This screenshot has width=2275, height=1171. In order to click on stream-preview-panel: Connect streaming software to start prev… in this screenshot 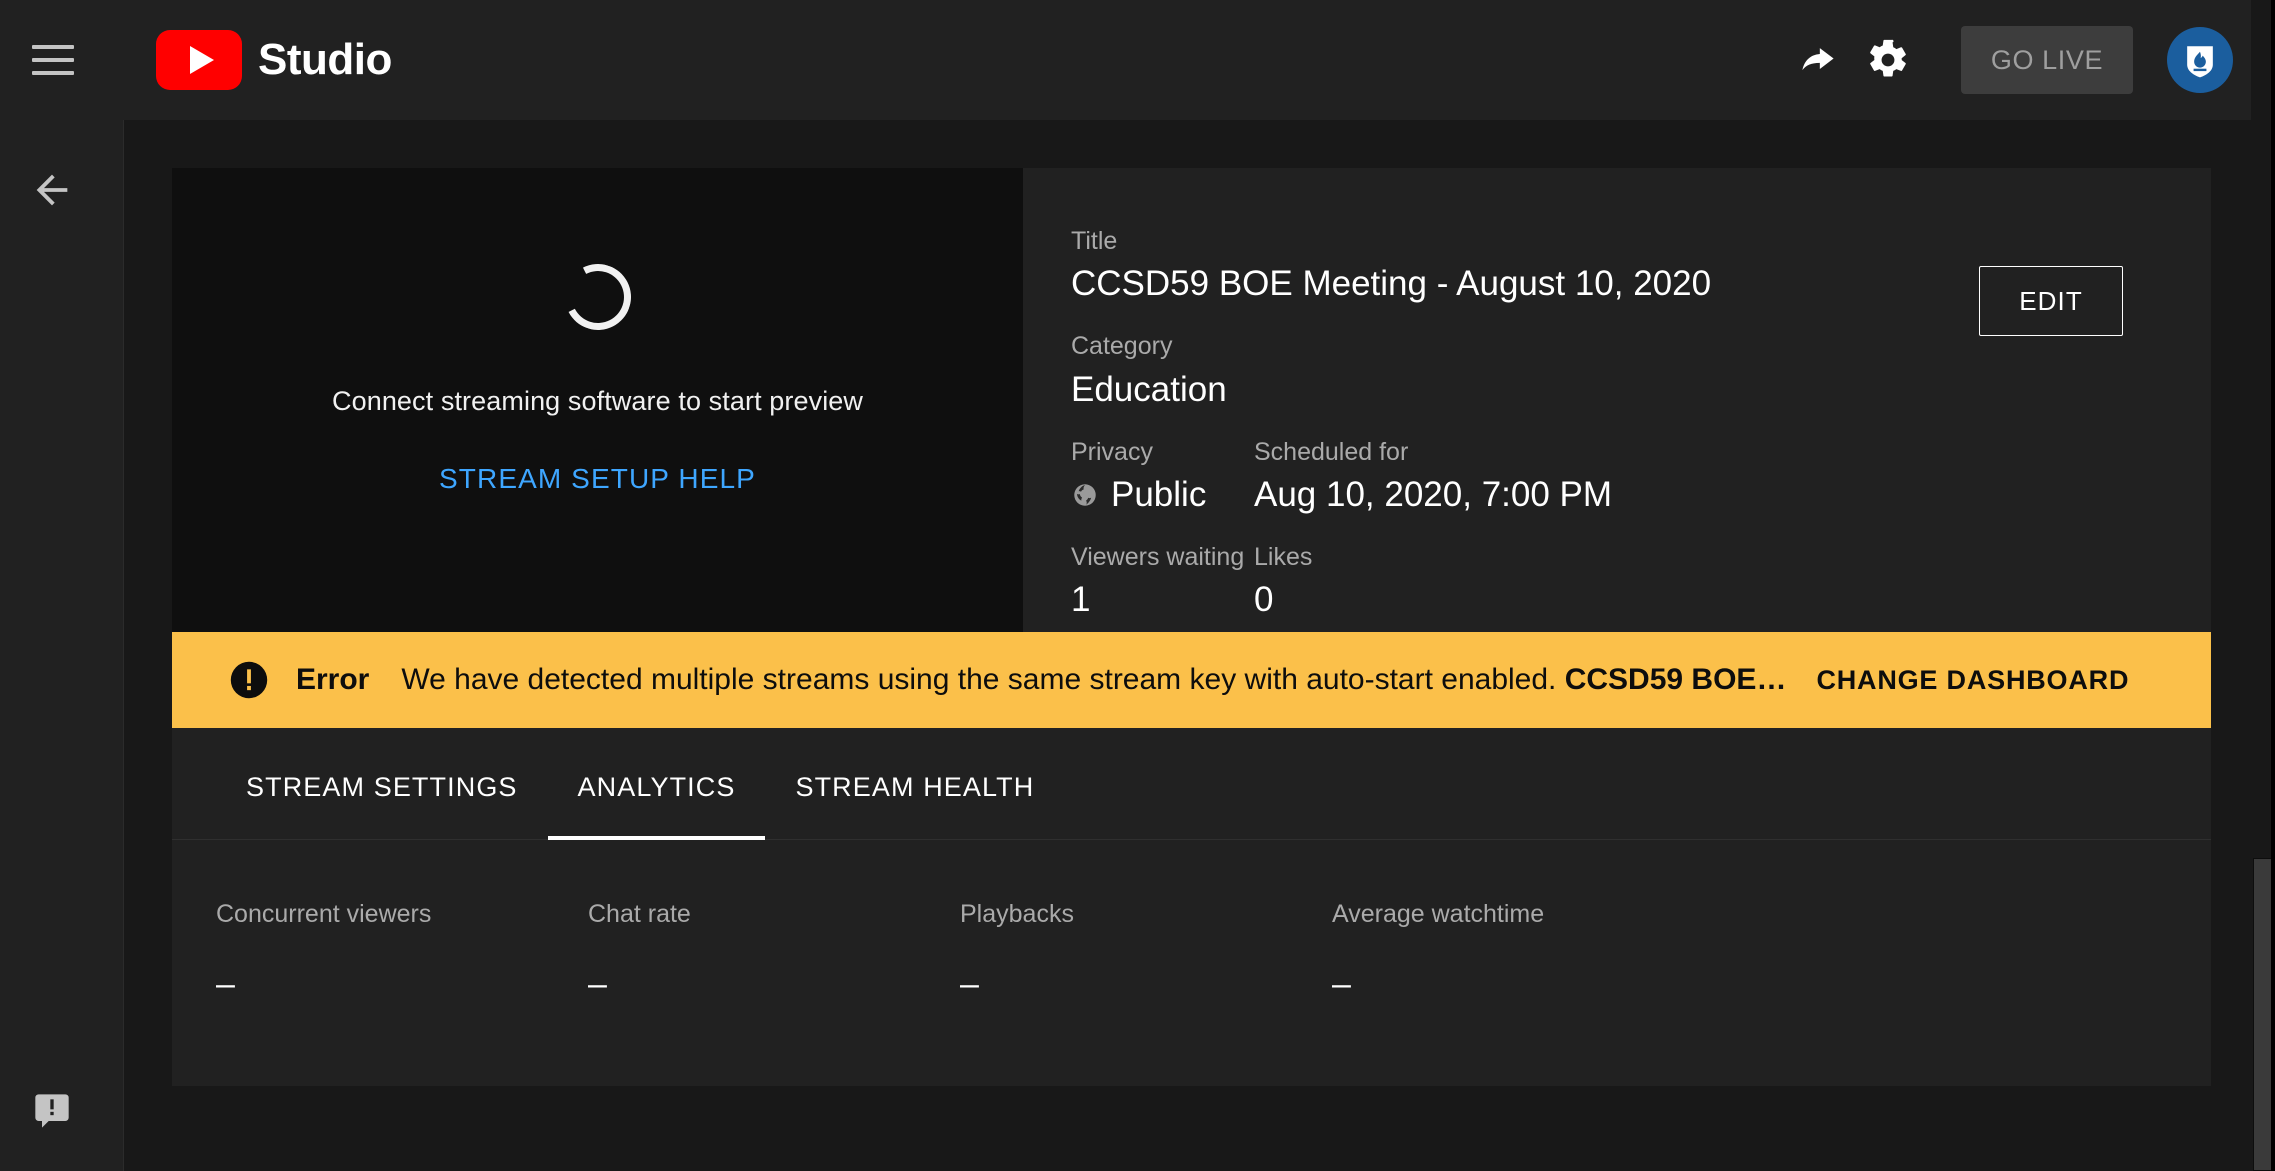, I will do `click(597, 400)`.